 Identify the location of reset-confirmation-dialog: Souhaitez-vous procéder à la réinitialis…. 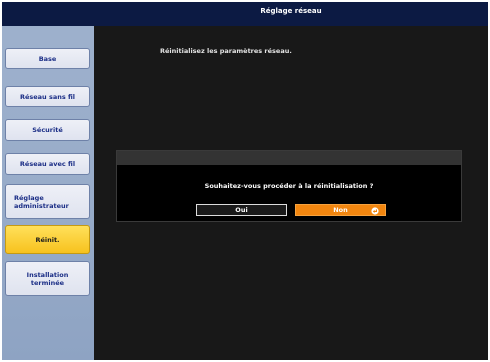
(289, 186).